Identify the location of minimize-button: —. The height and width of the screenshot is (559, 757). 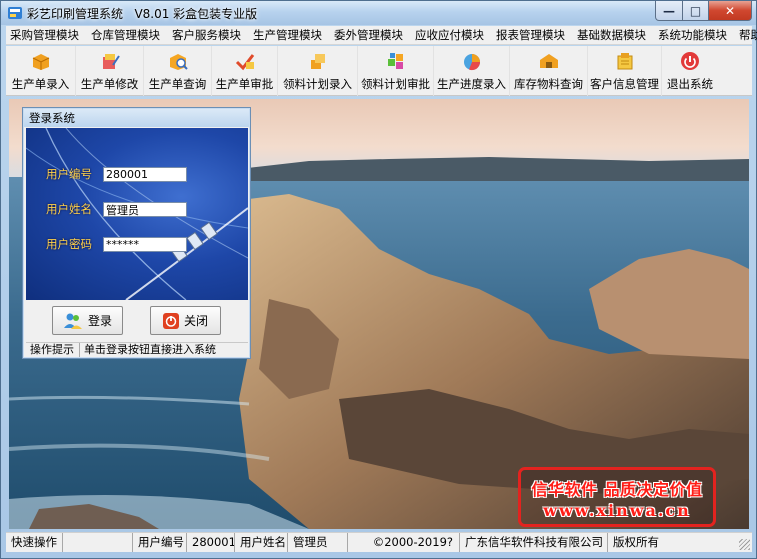
(669, 11).